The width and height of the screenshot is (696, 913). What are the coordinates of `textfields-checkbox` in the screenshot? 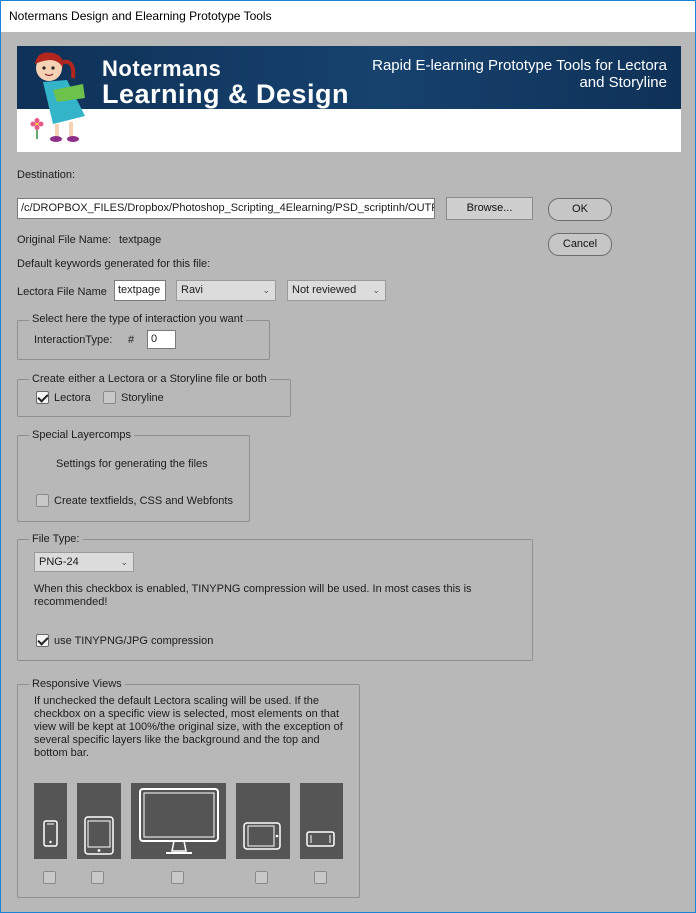 It's located at (42, 500).